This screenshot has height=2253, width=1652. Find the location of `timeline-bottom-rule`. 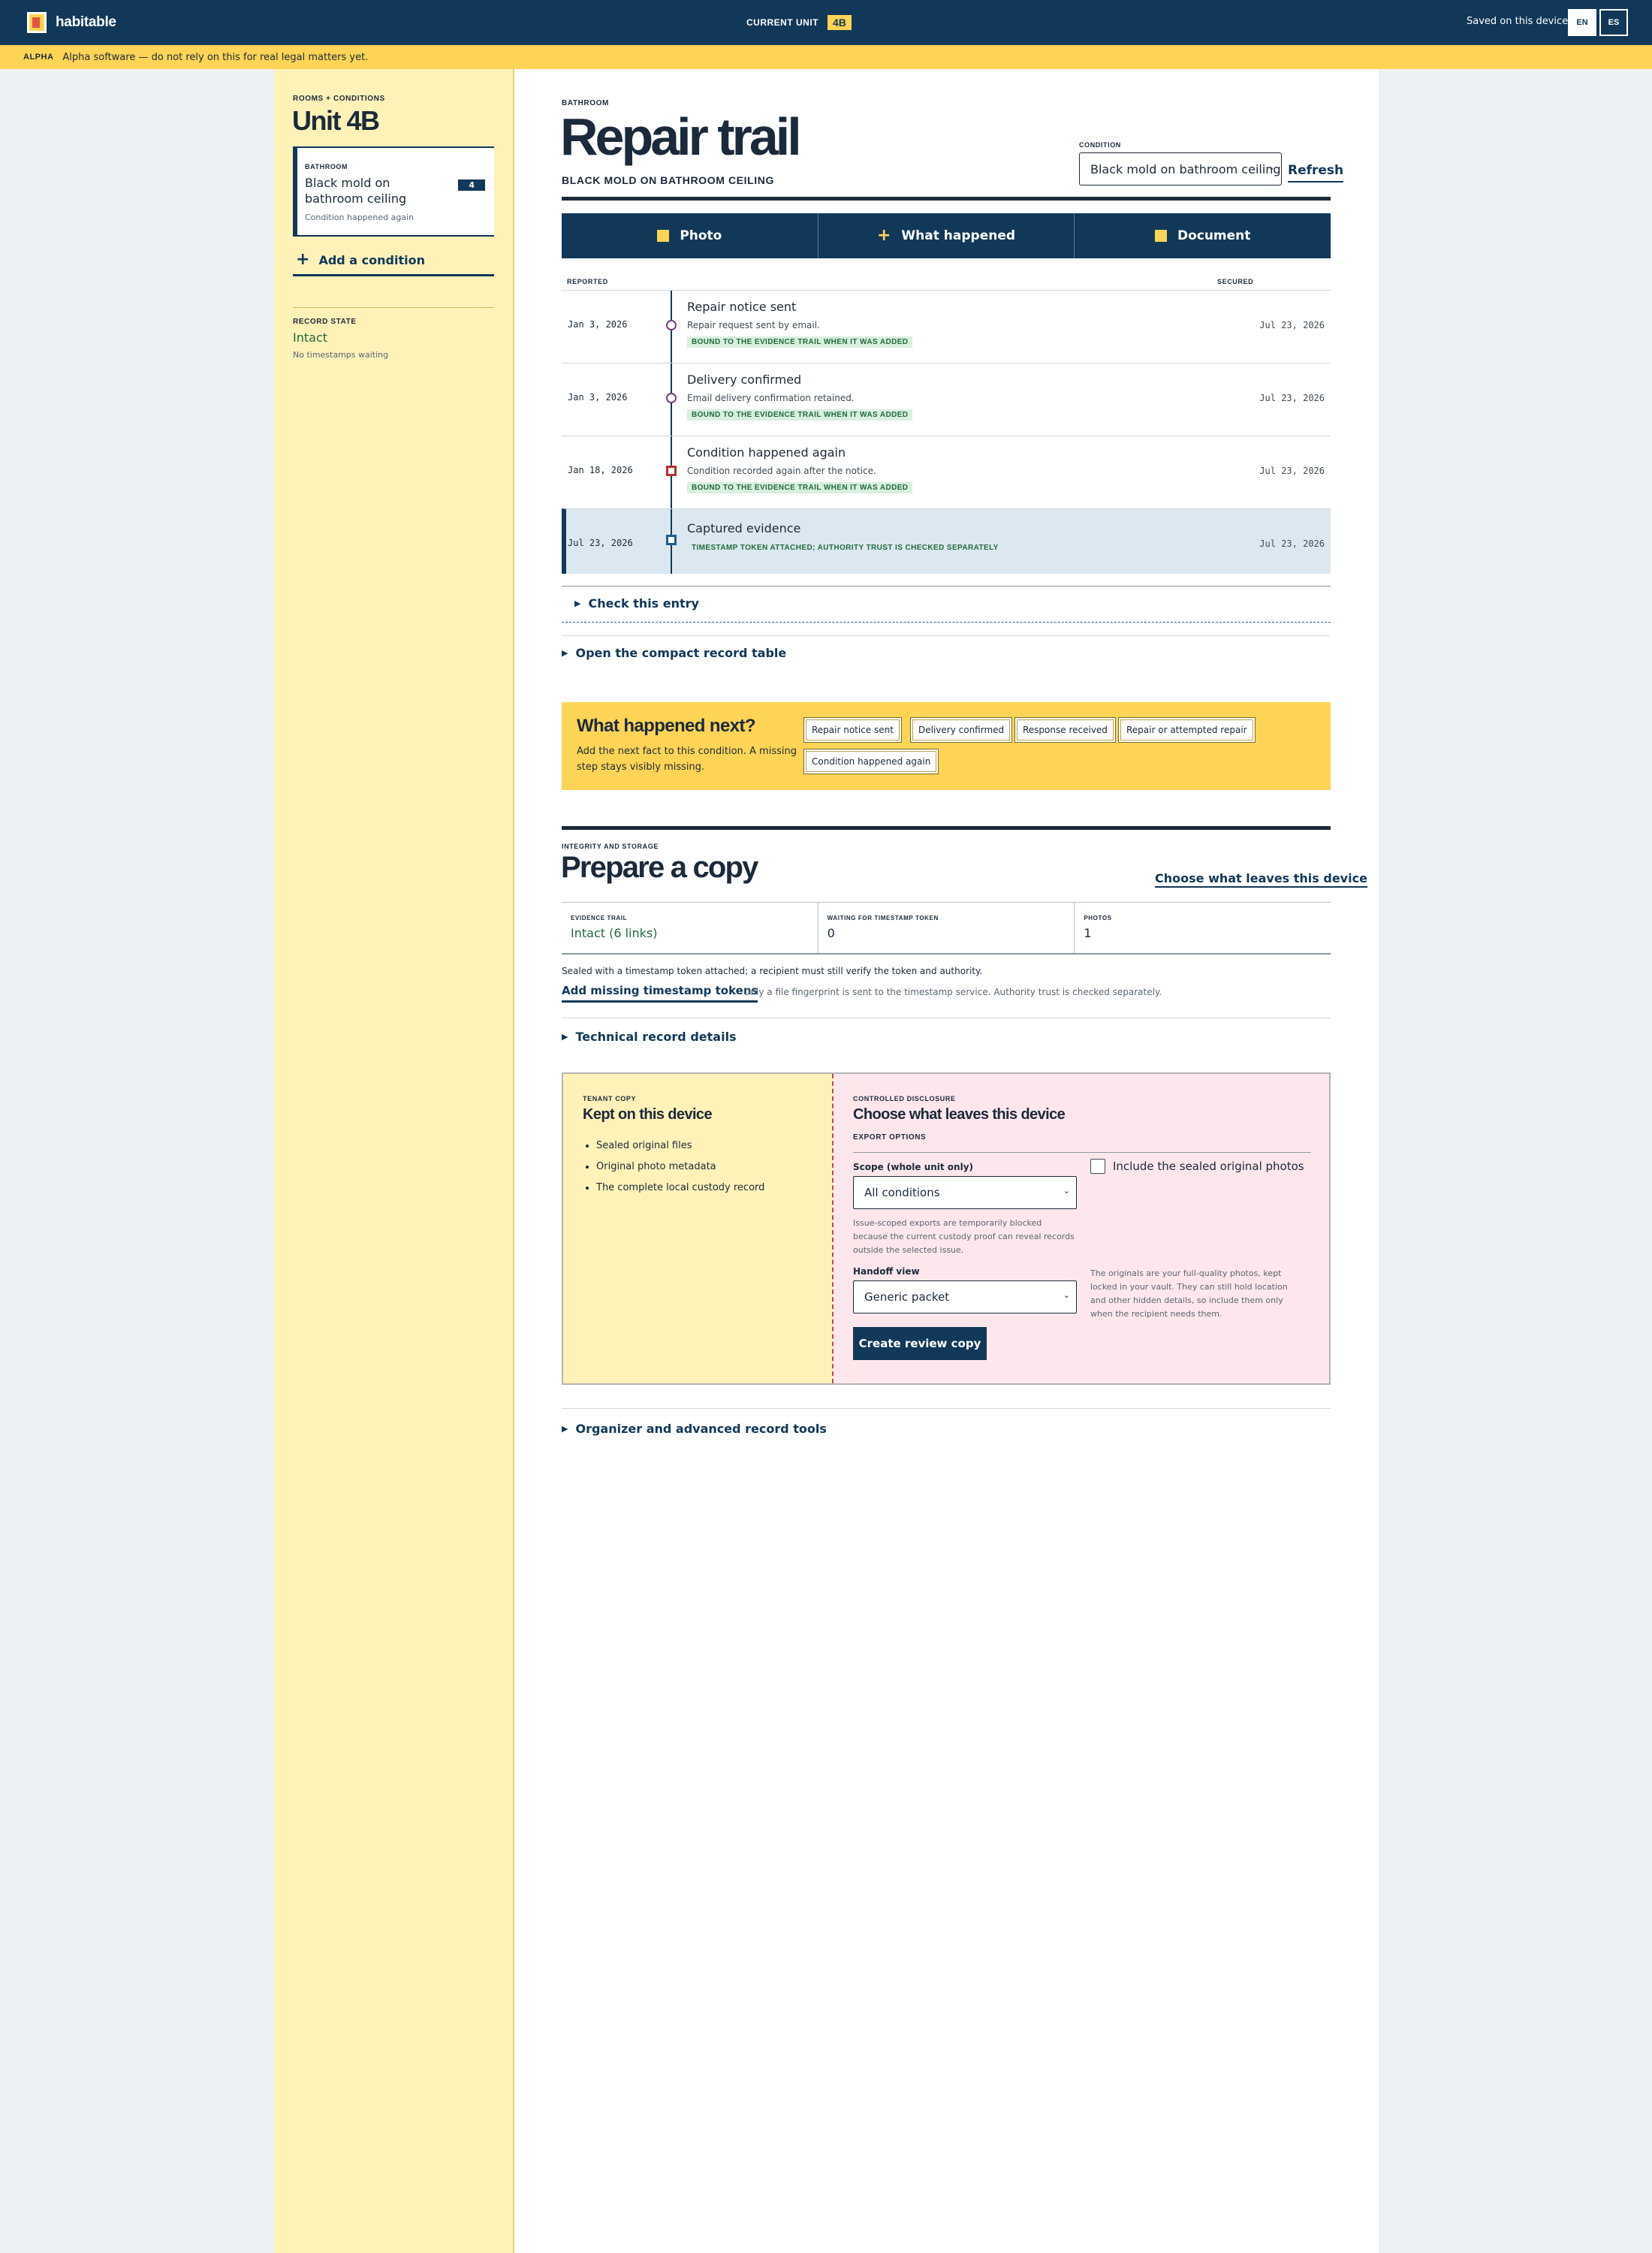

timeline-bottom-rule is located at coordinates (946, 586).